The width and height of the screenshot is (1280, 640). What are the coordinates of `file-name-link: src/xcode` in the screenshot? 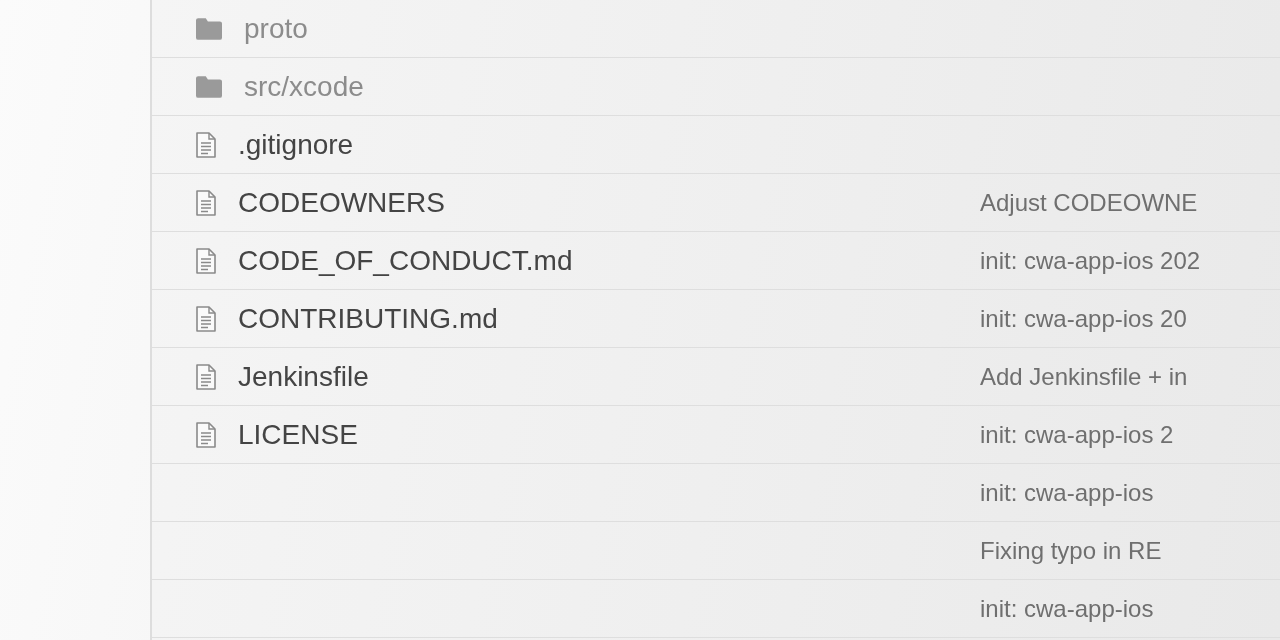 It's located at (304, 86).